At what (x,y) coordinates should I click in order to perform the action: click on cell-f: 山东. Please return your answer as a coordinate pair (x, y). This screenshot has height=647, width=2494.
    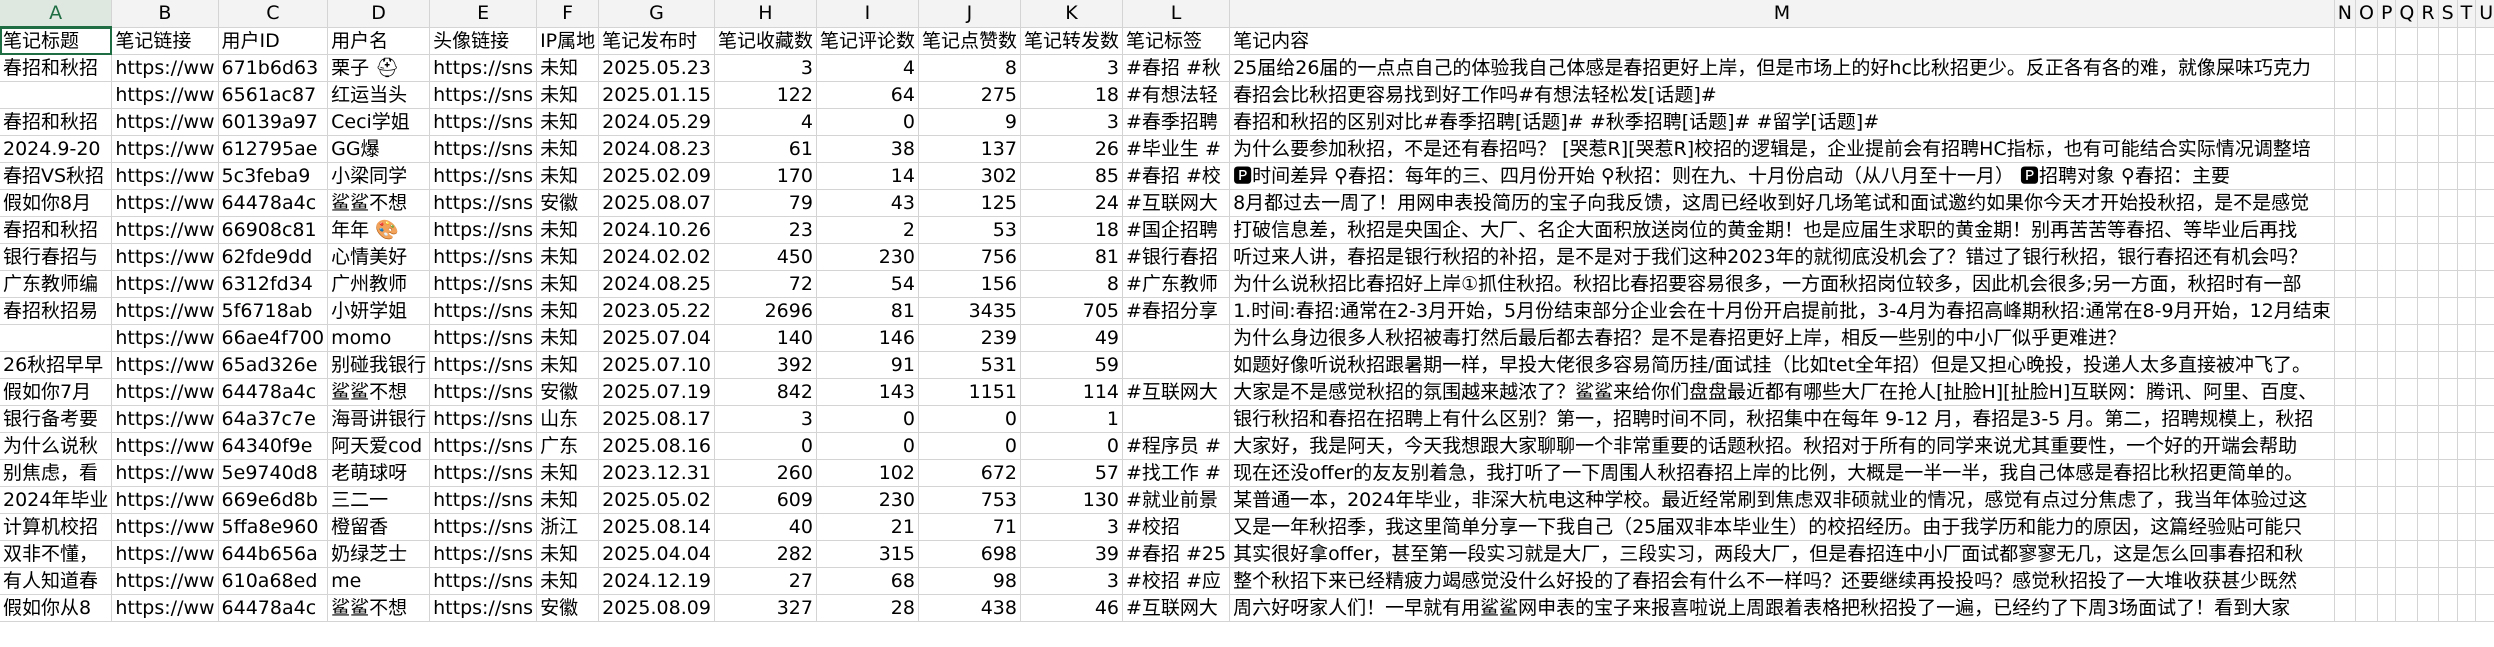
    Looking at the image, I should click on (568, 419).